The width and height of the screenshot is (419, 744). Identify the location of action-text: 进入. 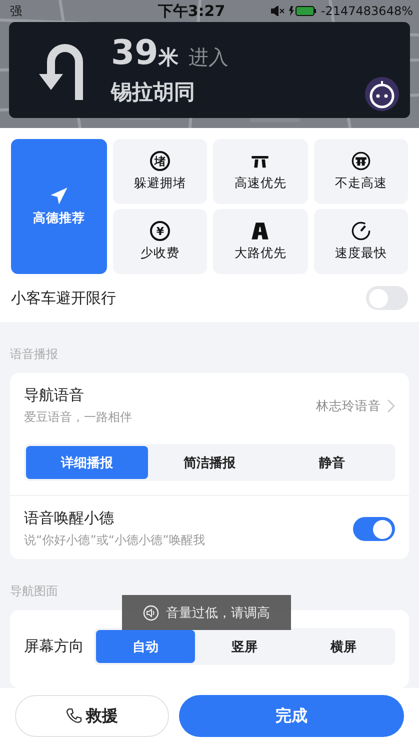
(208, 57).